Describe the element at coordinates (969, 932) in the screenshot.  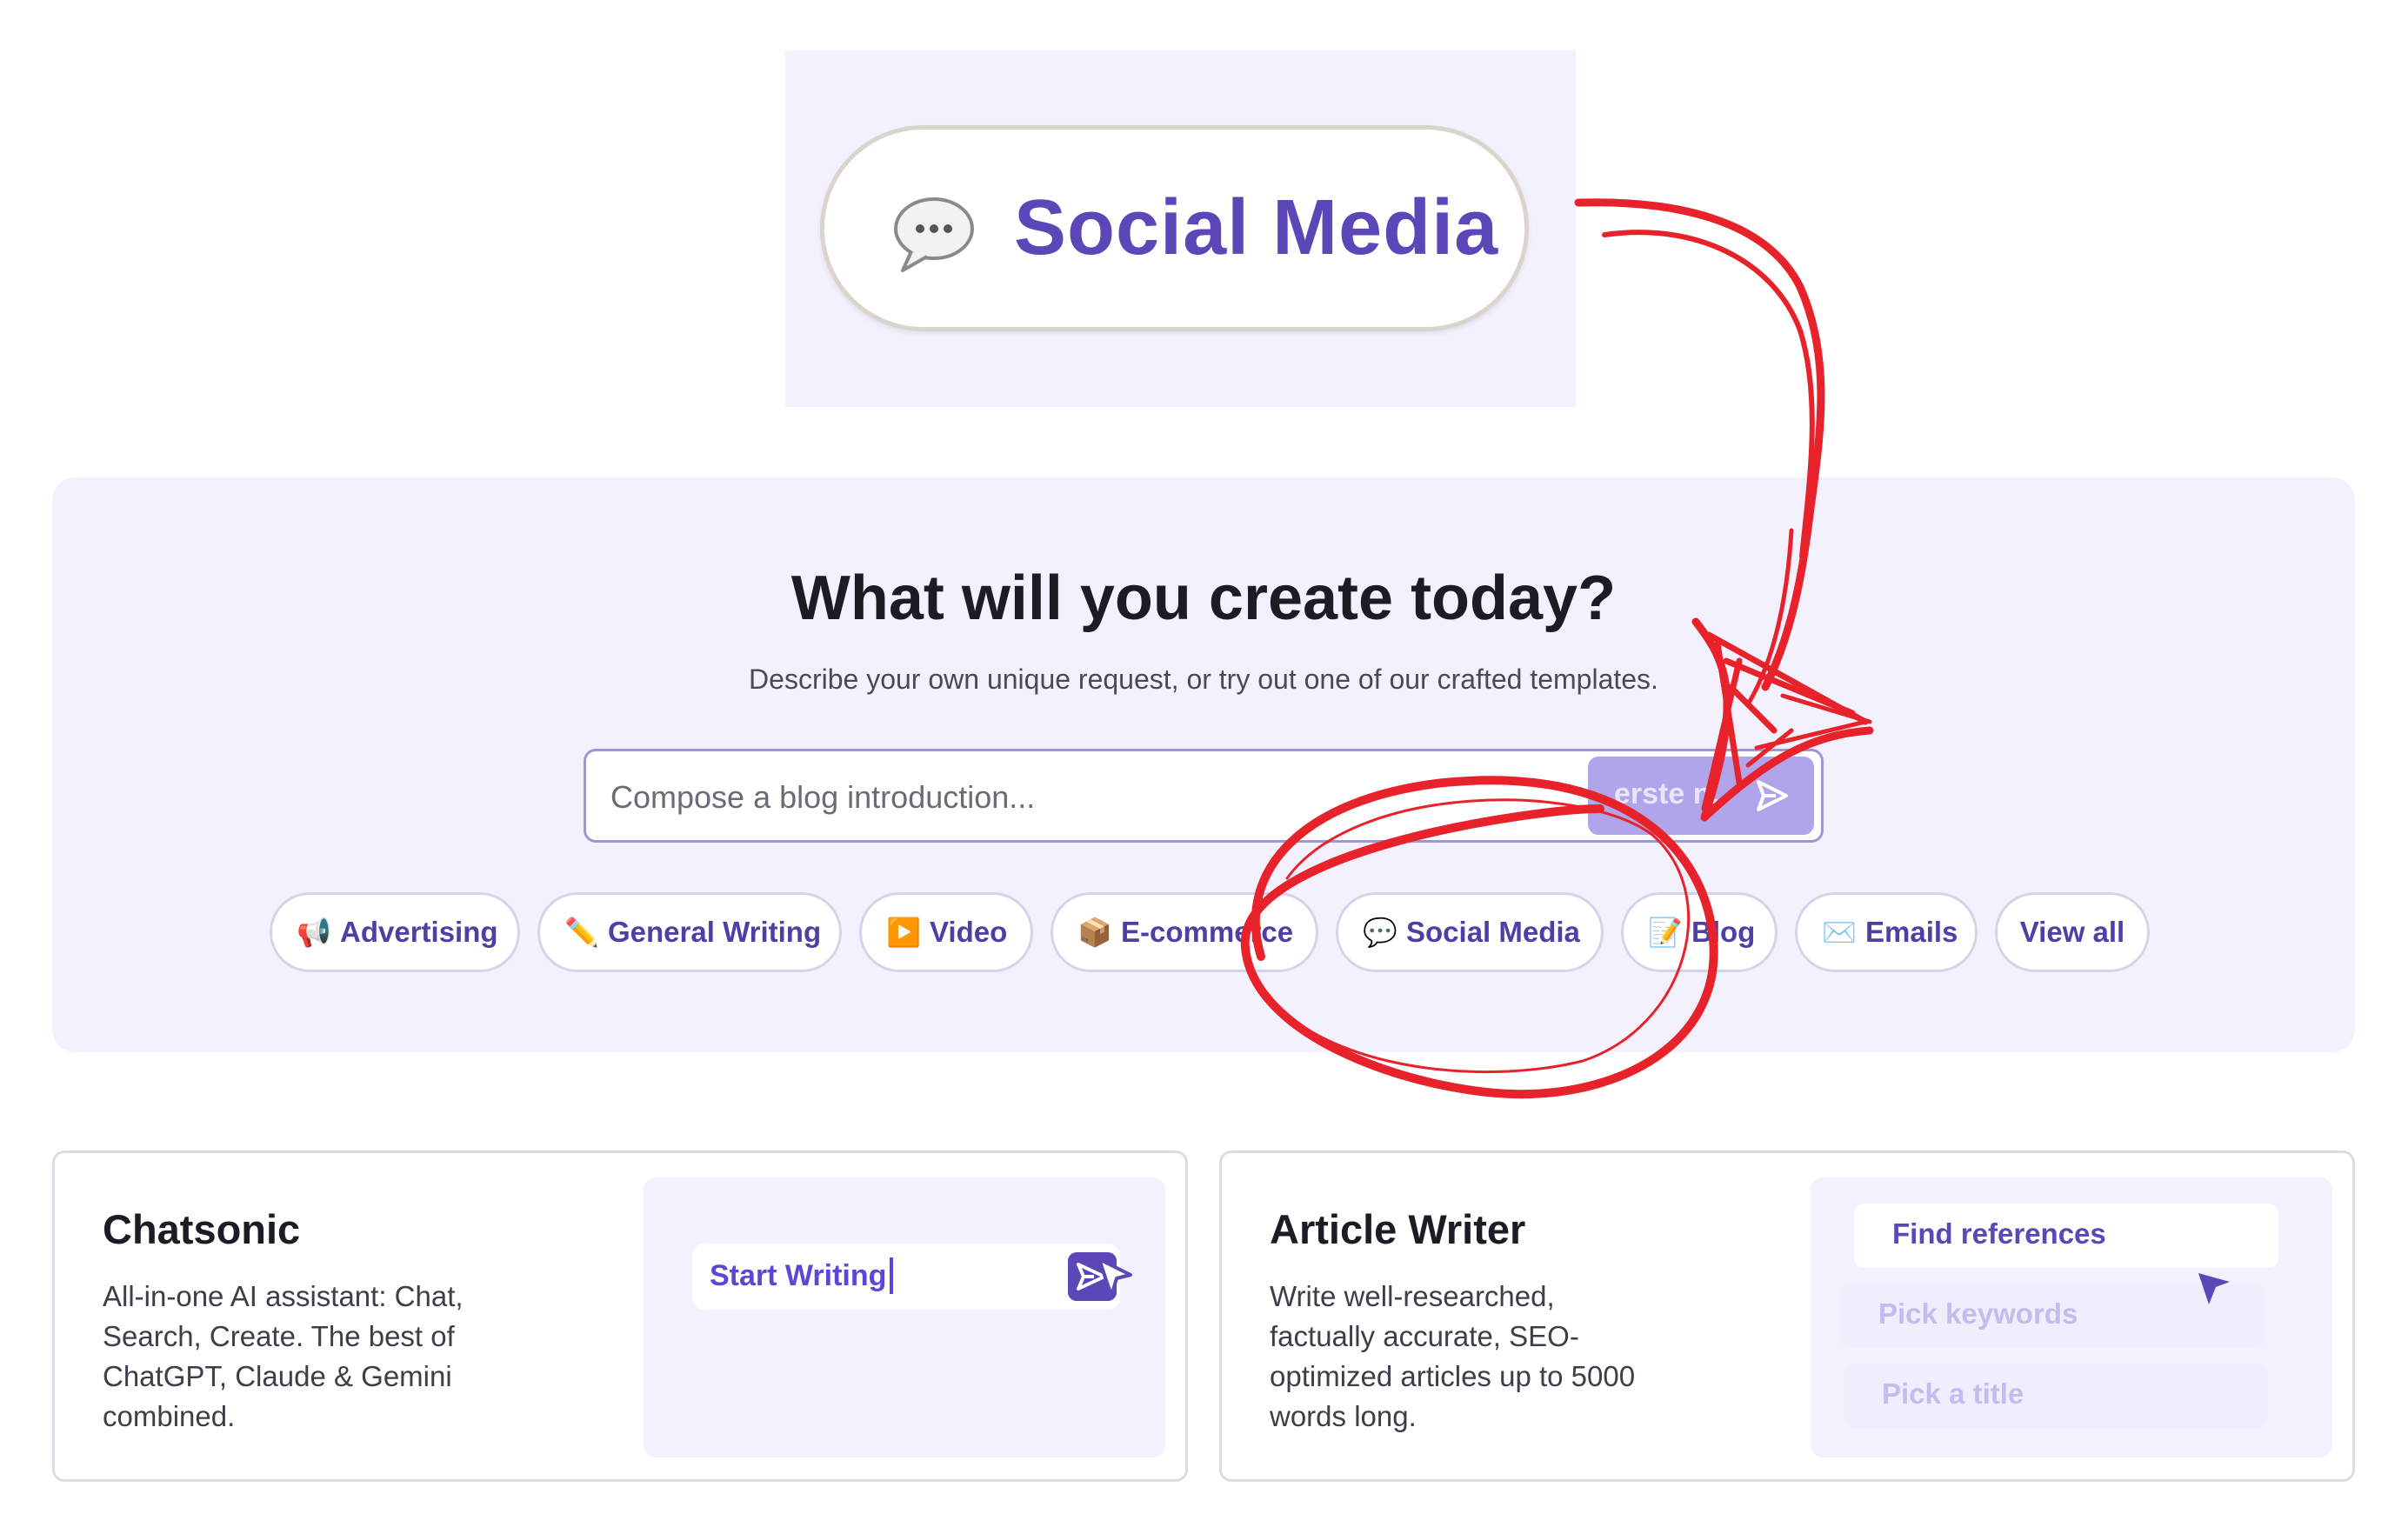
I see `chip-label: Video` at that location.